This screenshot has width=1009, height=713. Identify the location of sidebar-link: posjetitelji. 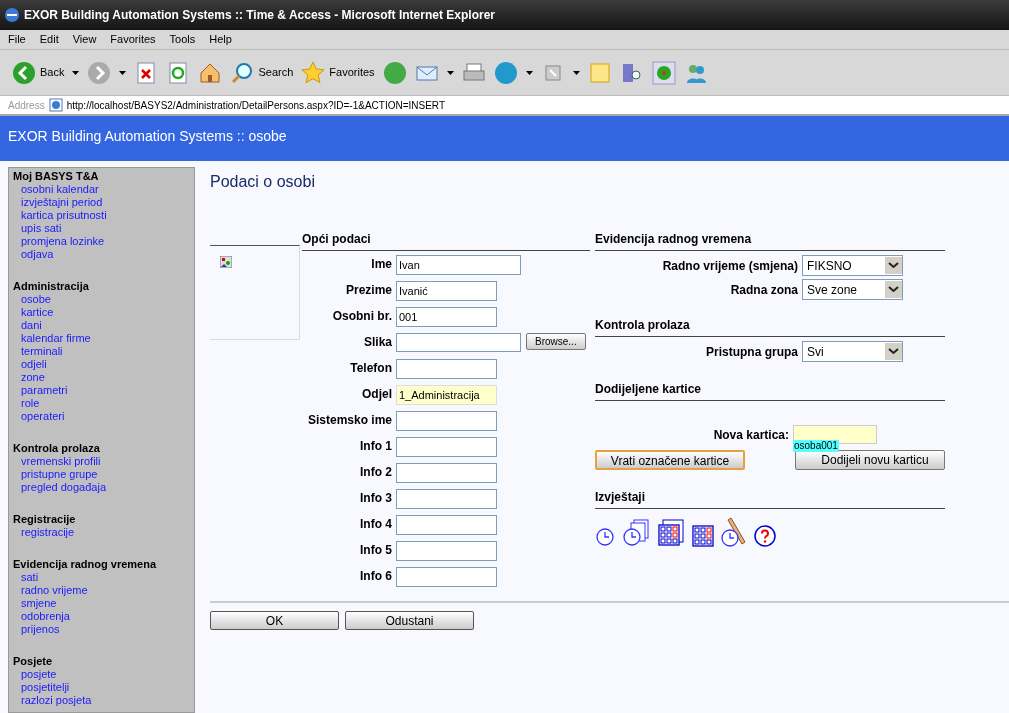
(41, 687).